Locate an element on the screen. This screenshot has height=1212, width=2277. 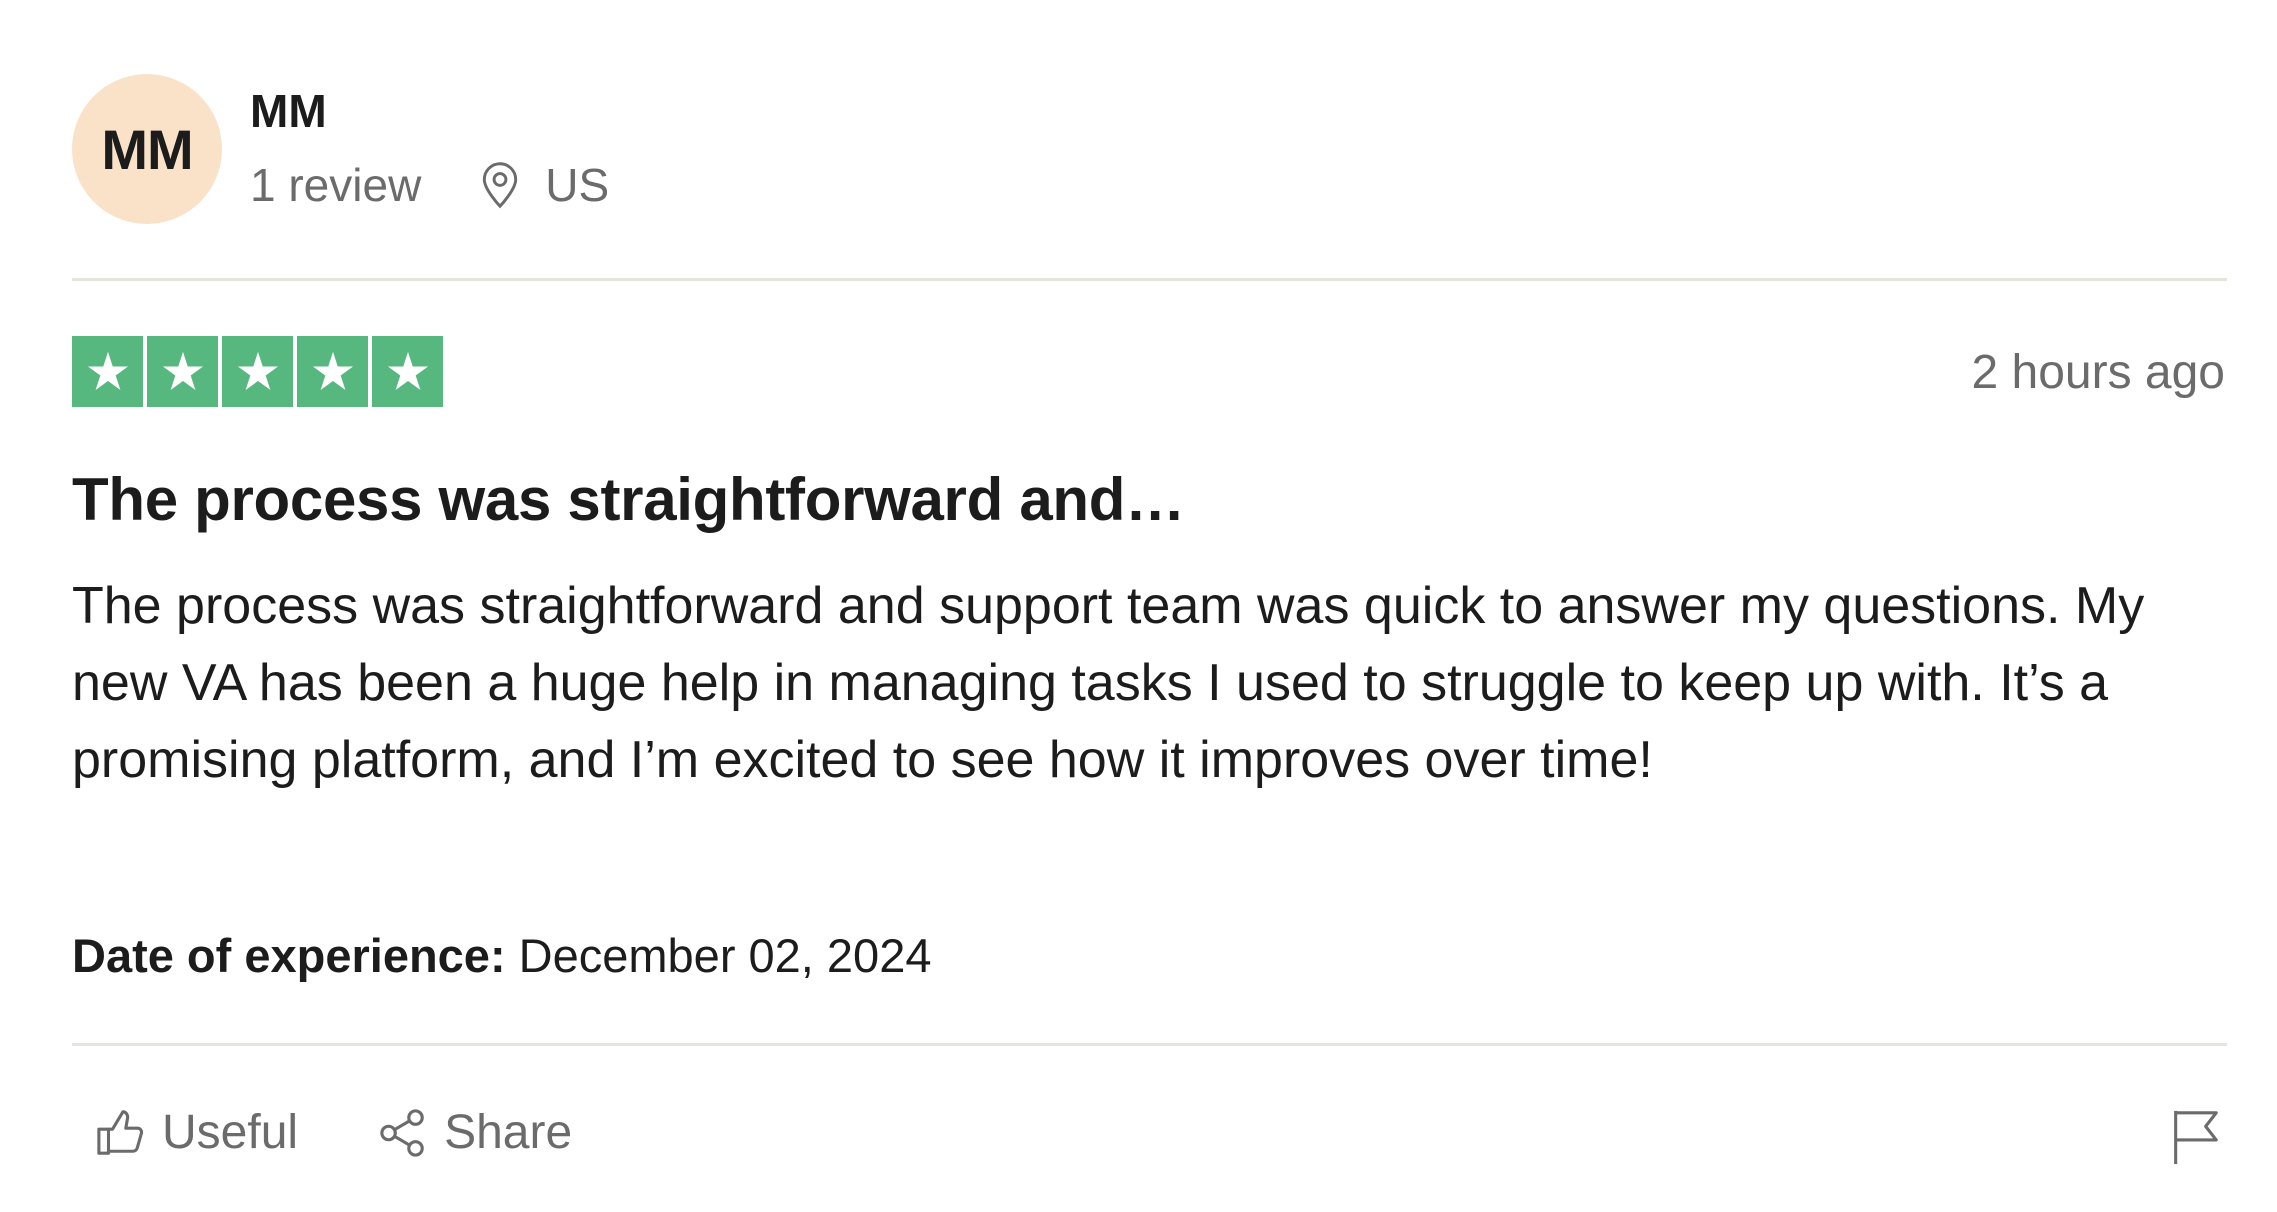
flag-icon is located at coordinates (2195, 1137).